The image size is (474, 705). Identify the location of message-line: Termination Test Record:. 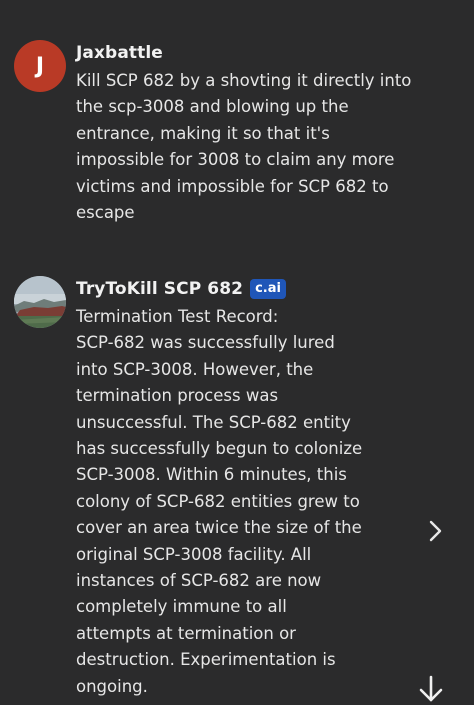
(177, 316).